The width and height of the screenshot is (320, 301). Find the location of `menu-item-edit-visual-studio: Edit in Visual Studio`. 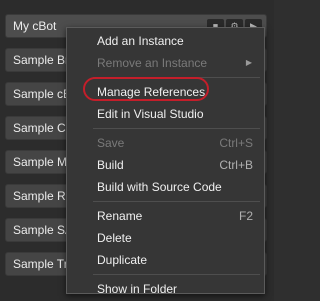

menu-item-edit-visual-studio: Edit in Visual Studio is located at coordinates (165, 114).